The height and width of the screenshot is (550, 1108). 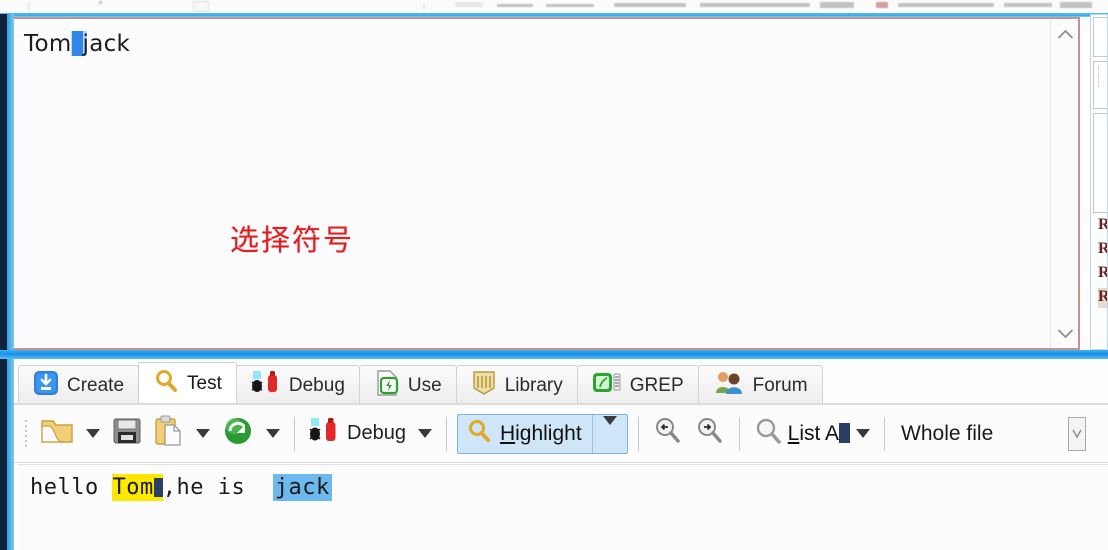 I want to click on toolbar-overflow-icon, so click(x=1077, y=434).